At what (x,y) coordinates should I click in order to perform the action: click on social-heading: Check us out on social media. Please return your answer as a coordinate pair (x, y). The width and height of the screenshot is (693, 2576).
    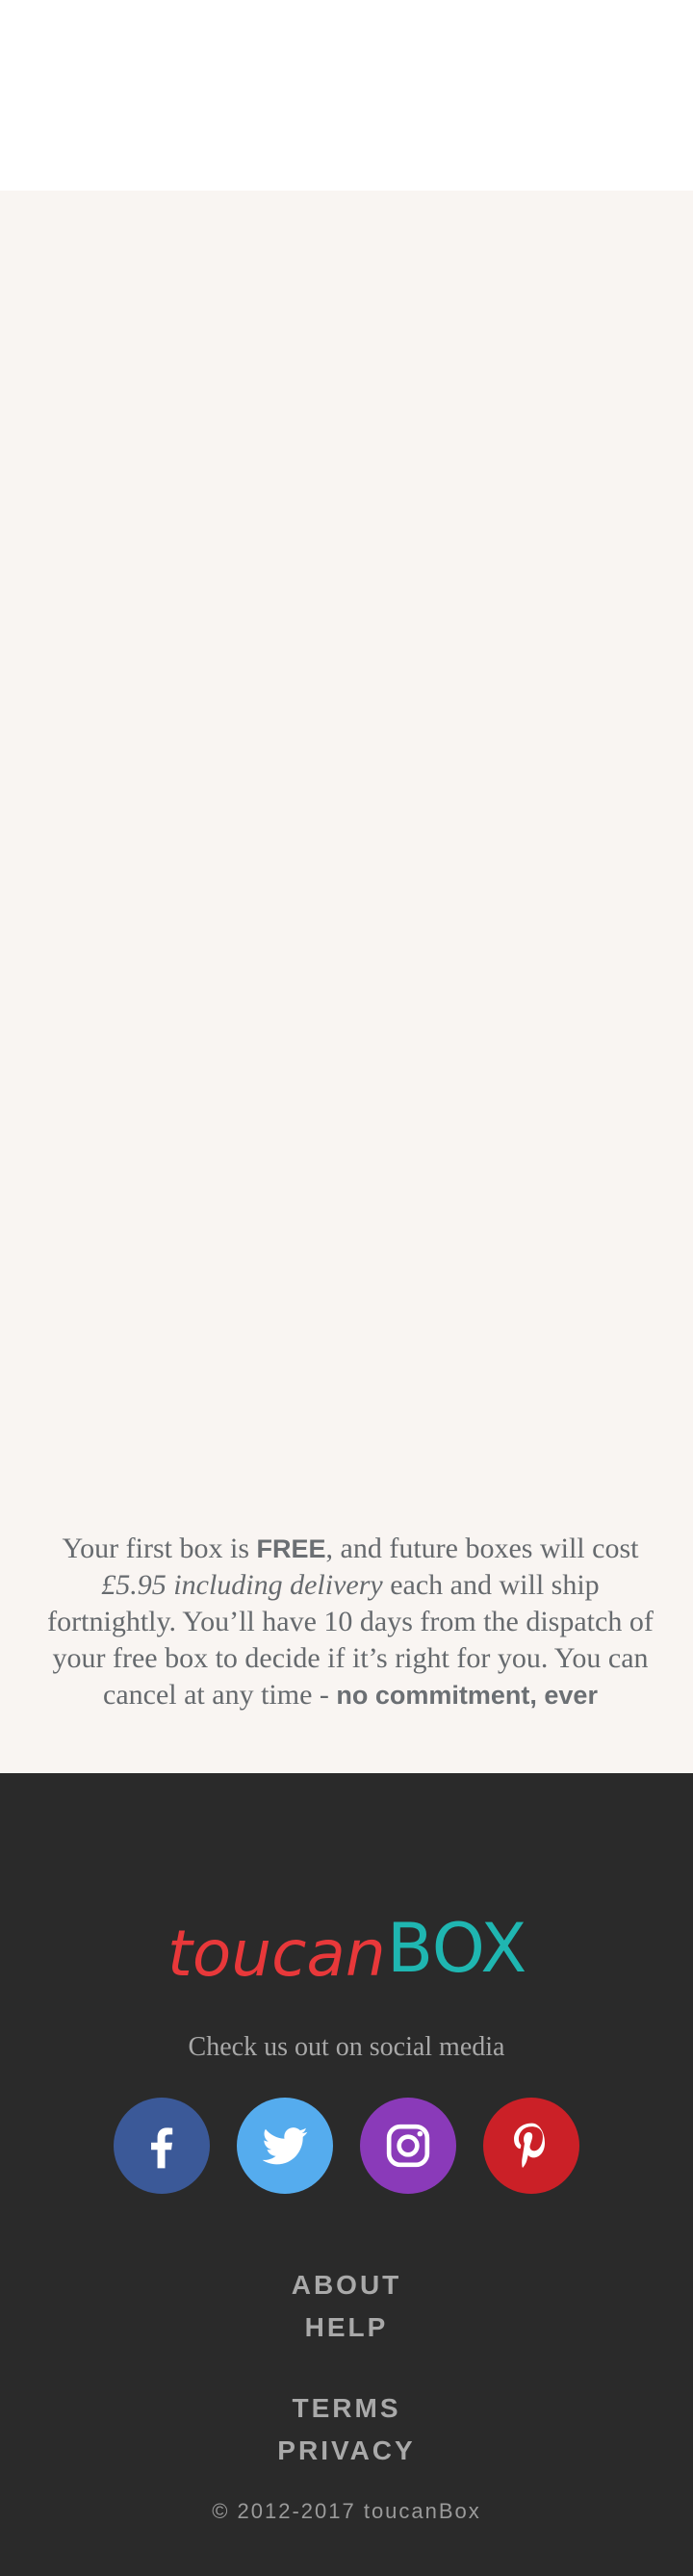
    Looking at the image, I should click on (346, 2047).